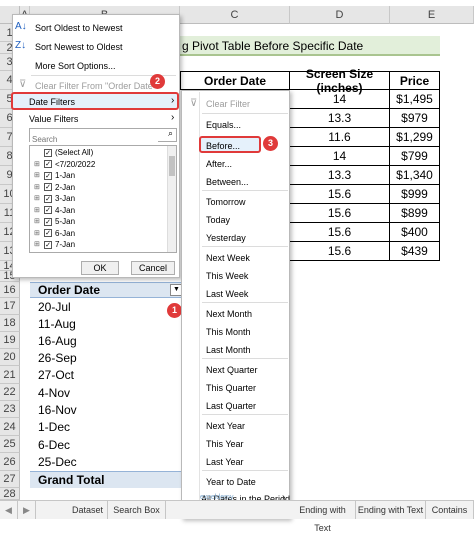 This screenshot has height=537, width=474. I want to click on tab-search-box: Search Box, so click(137, 510).